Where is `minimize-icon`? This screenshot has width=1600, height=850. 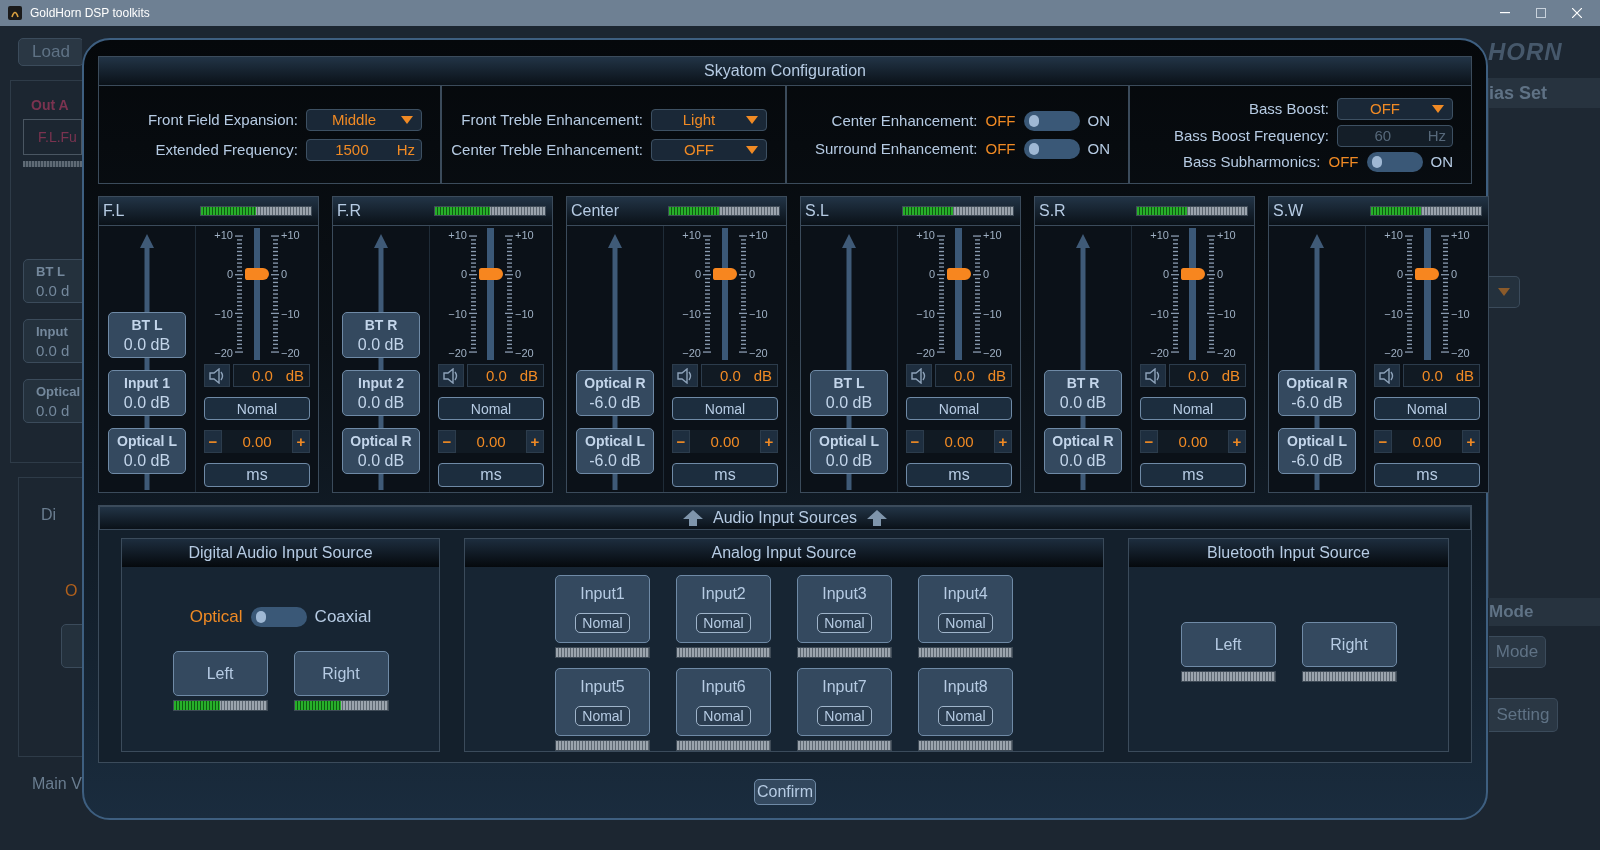 minimize-icon is located at coordinates (1505, 13).